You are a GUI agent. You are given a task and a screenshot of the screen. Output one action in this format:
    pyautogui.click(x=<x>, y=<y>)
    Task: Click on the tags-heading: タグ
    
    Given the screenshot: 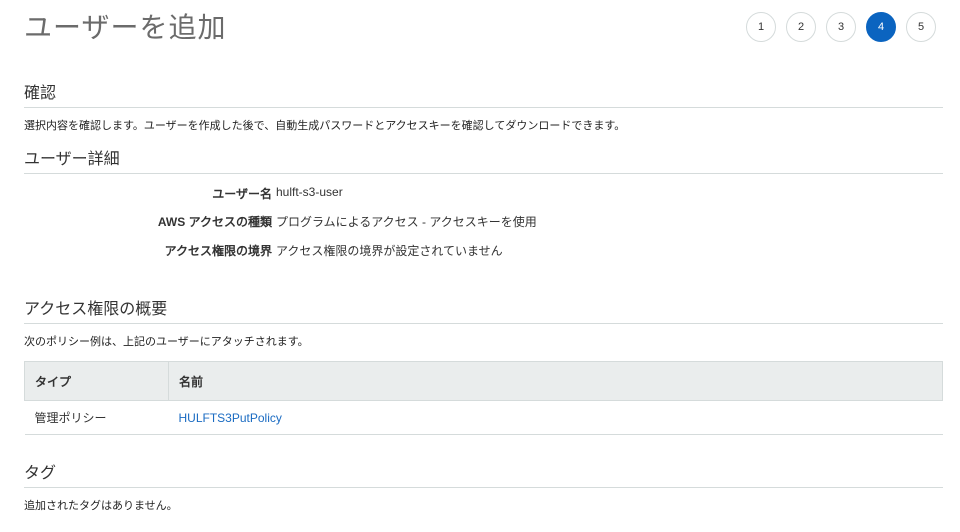 What is the action you would take?
    pyautogui.click(x=483, y=473)
    